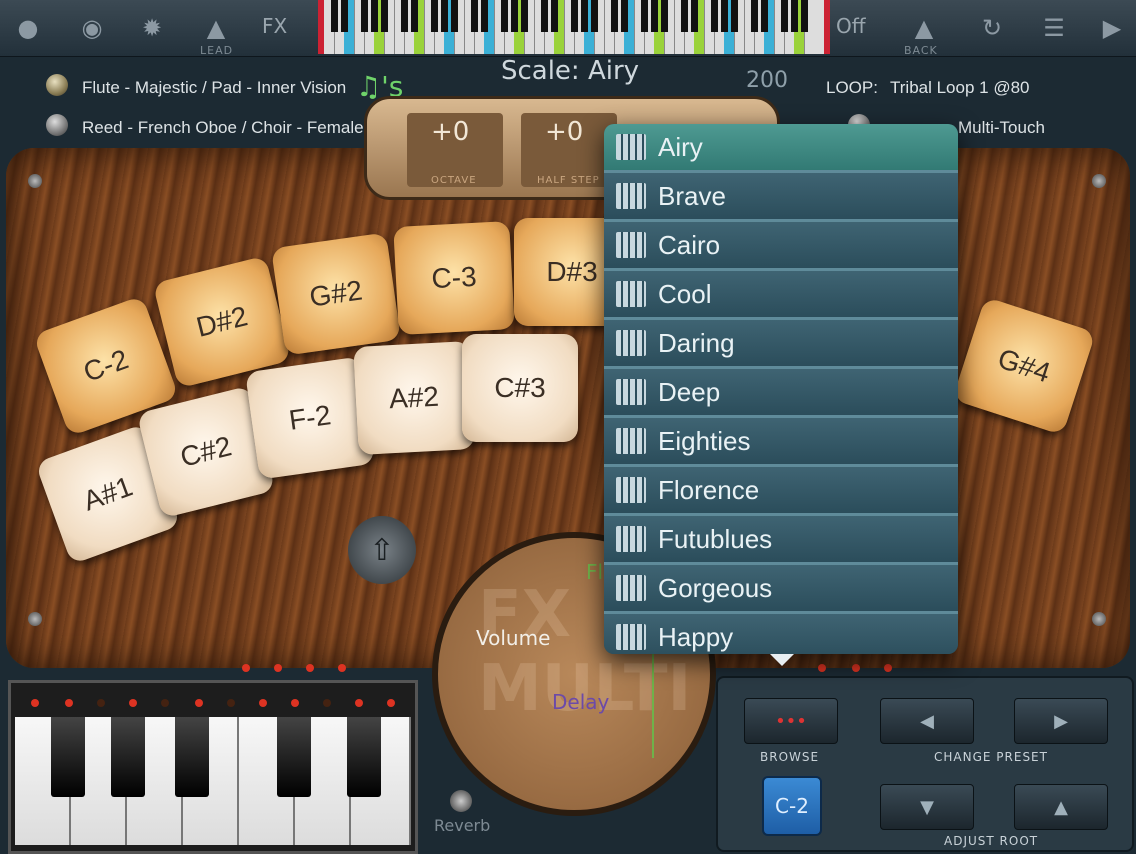 The width and height of the screenshot is (1136, 854). Describe the element at coordinates (213, 767) in the screenshot. I see `mini-keyboard` at that location.